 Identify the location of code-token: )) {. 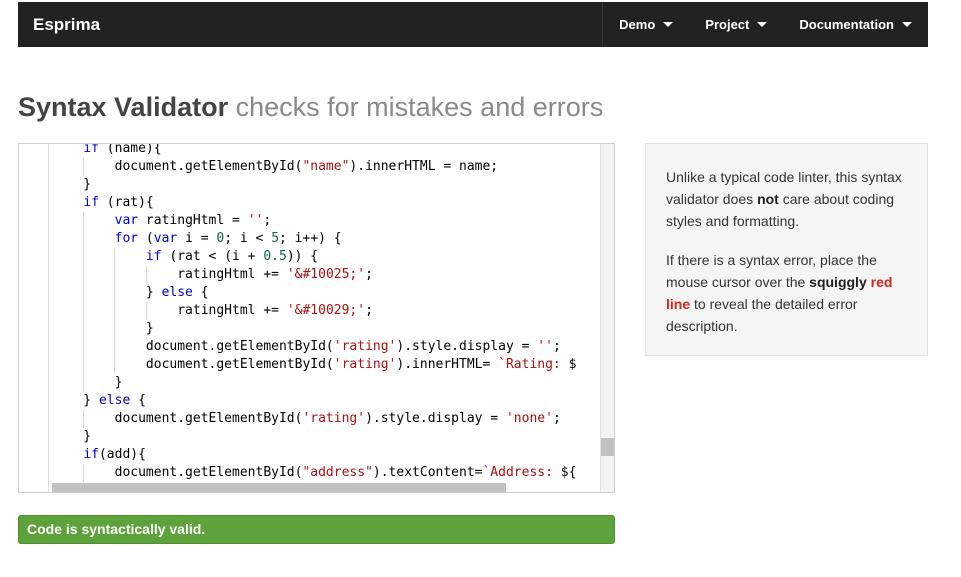
(302, 256).